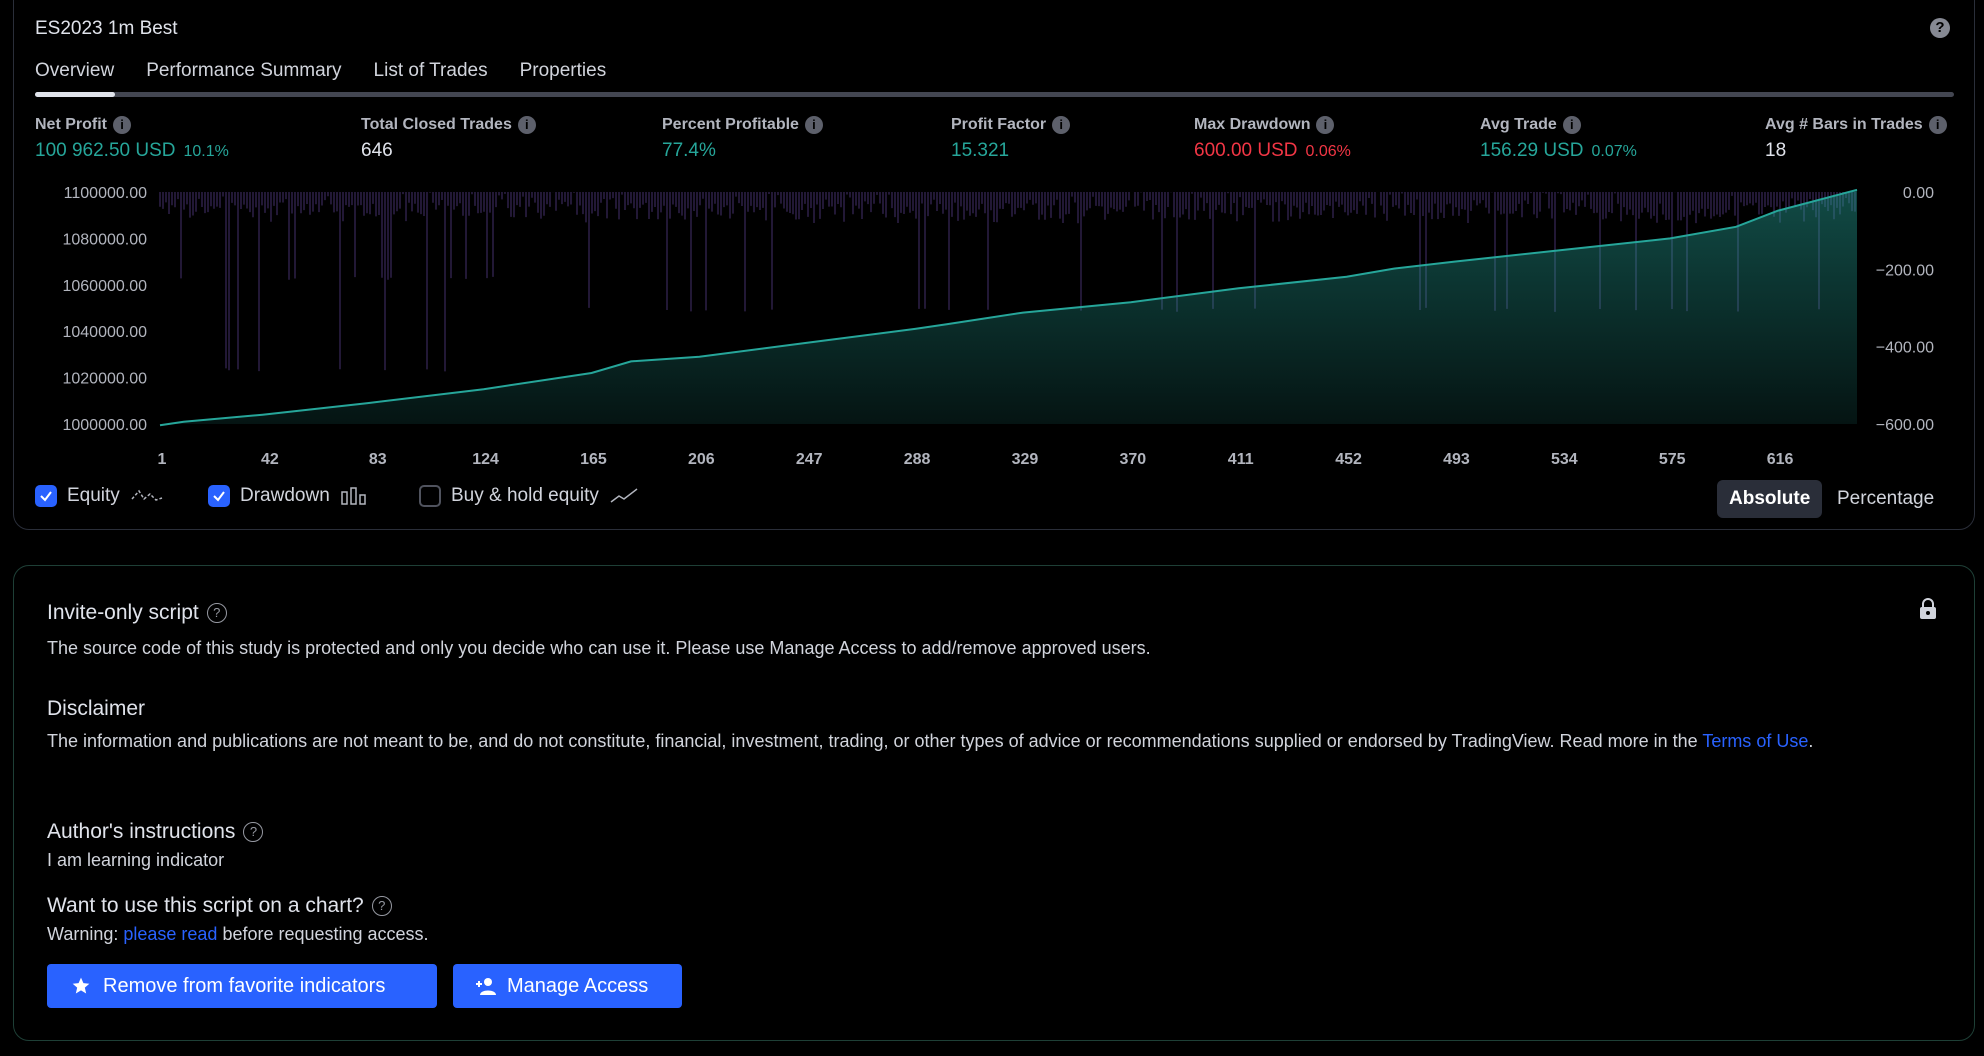 Image resolution: width=1984 pixels, height=1056 pixels. I want to click on y-right-tick-label: 0.00, so click(1918, 193).